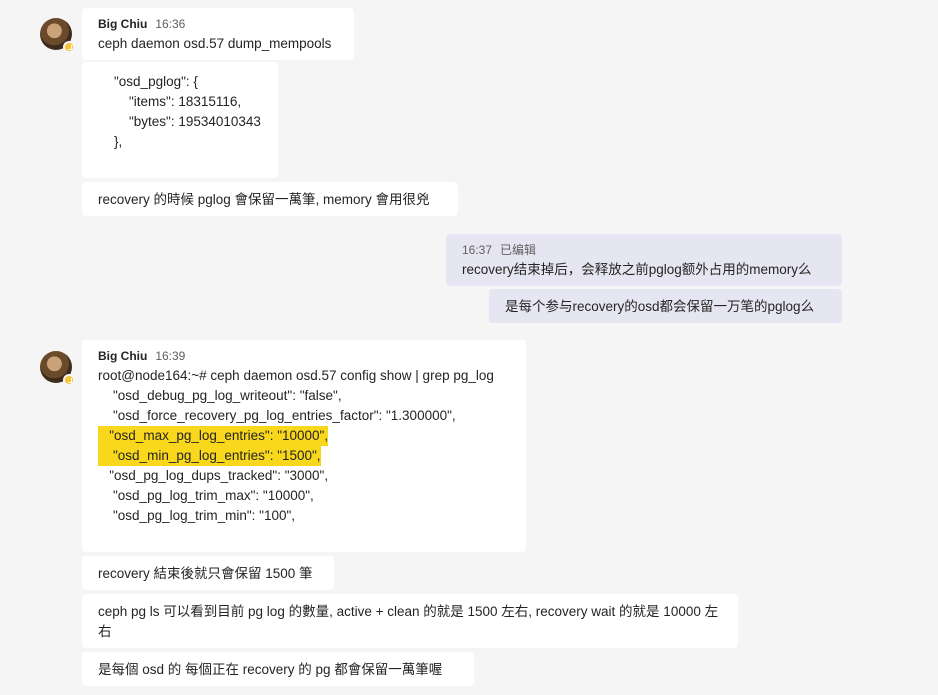 Image resolution: width=938 pixels, height=695 pixels. I want to click on my-message-bubble: 是每个参与recovery的osd都会保留一万笔的pglog么, so click(665, 306).